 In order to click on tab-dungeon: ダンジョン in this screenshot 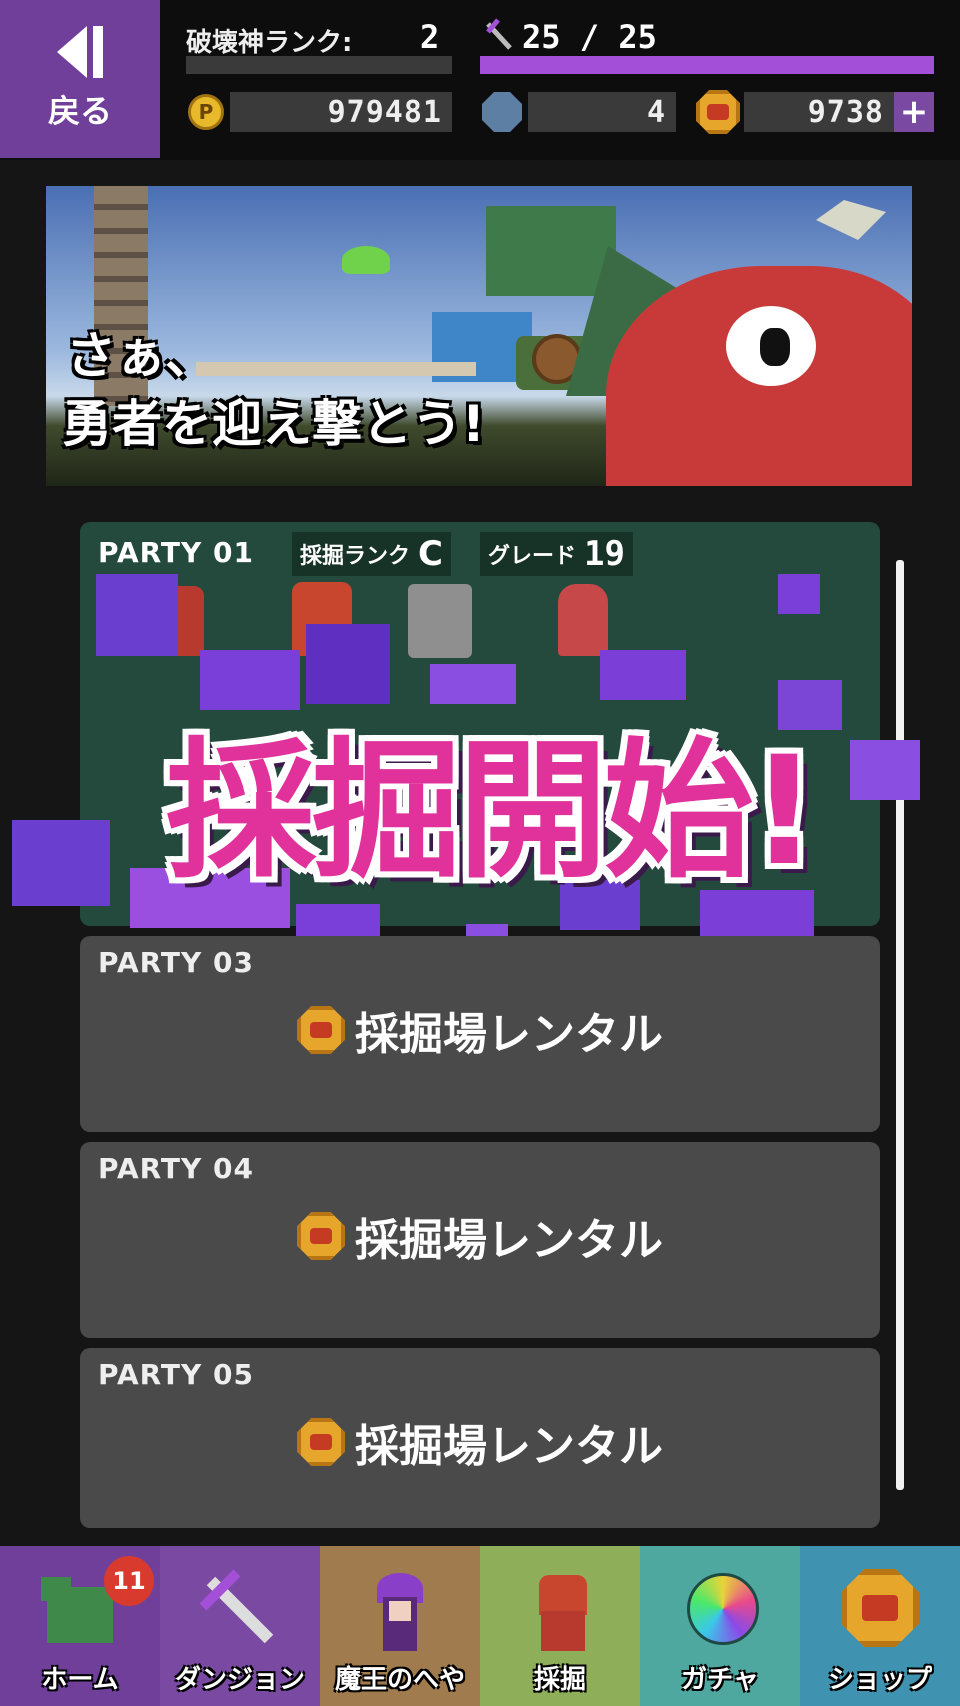, I will do `click(240, 1626)`.